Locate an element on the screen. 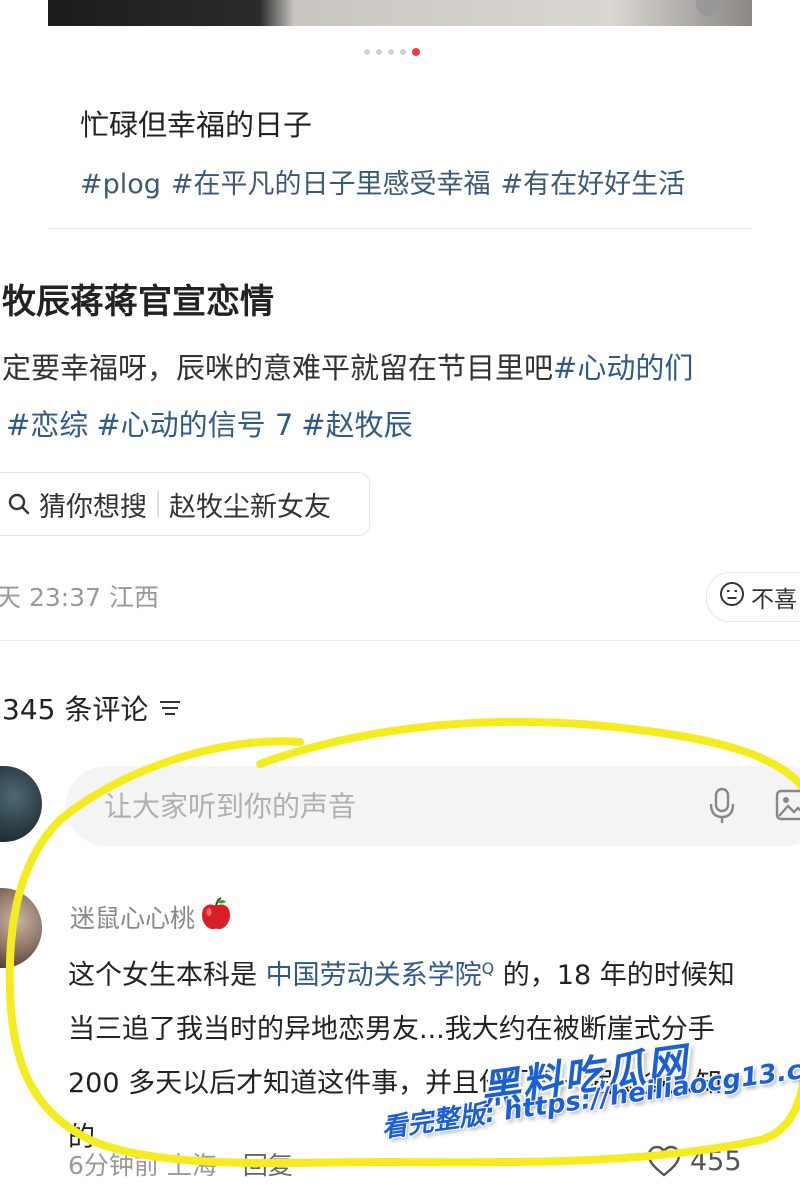 The width and height of the screenshot is (800, 1200). post-title: 牧辰蒋蒋官宣恋情 is located at coordinates (138, 302).